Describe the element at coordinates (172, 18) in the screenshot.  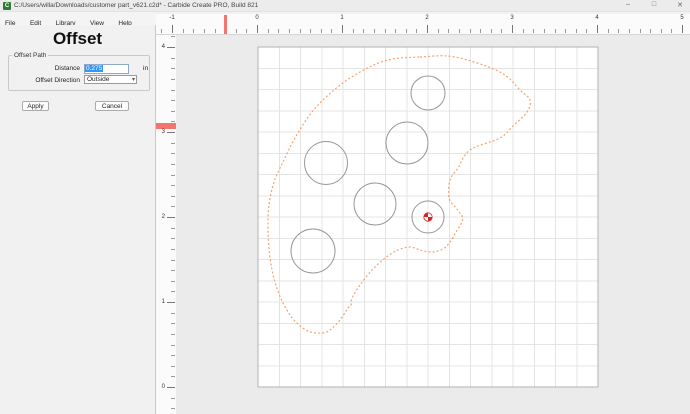
I see `ruler-label: -1` at that location.